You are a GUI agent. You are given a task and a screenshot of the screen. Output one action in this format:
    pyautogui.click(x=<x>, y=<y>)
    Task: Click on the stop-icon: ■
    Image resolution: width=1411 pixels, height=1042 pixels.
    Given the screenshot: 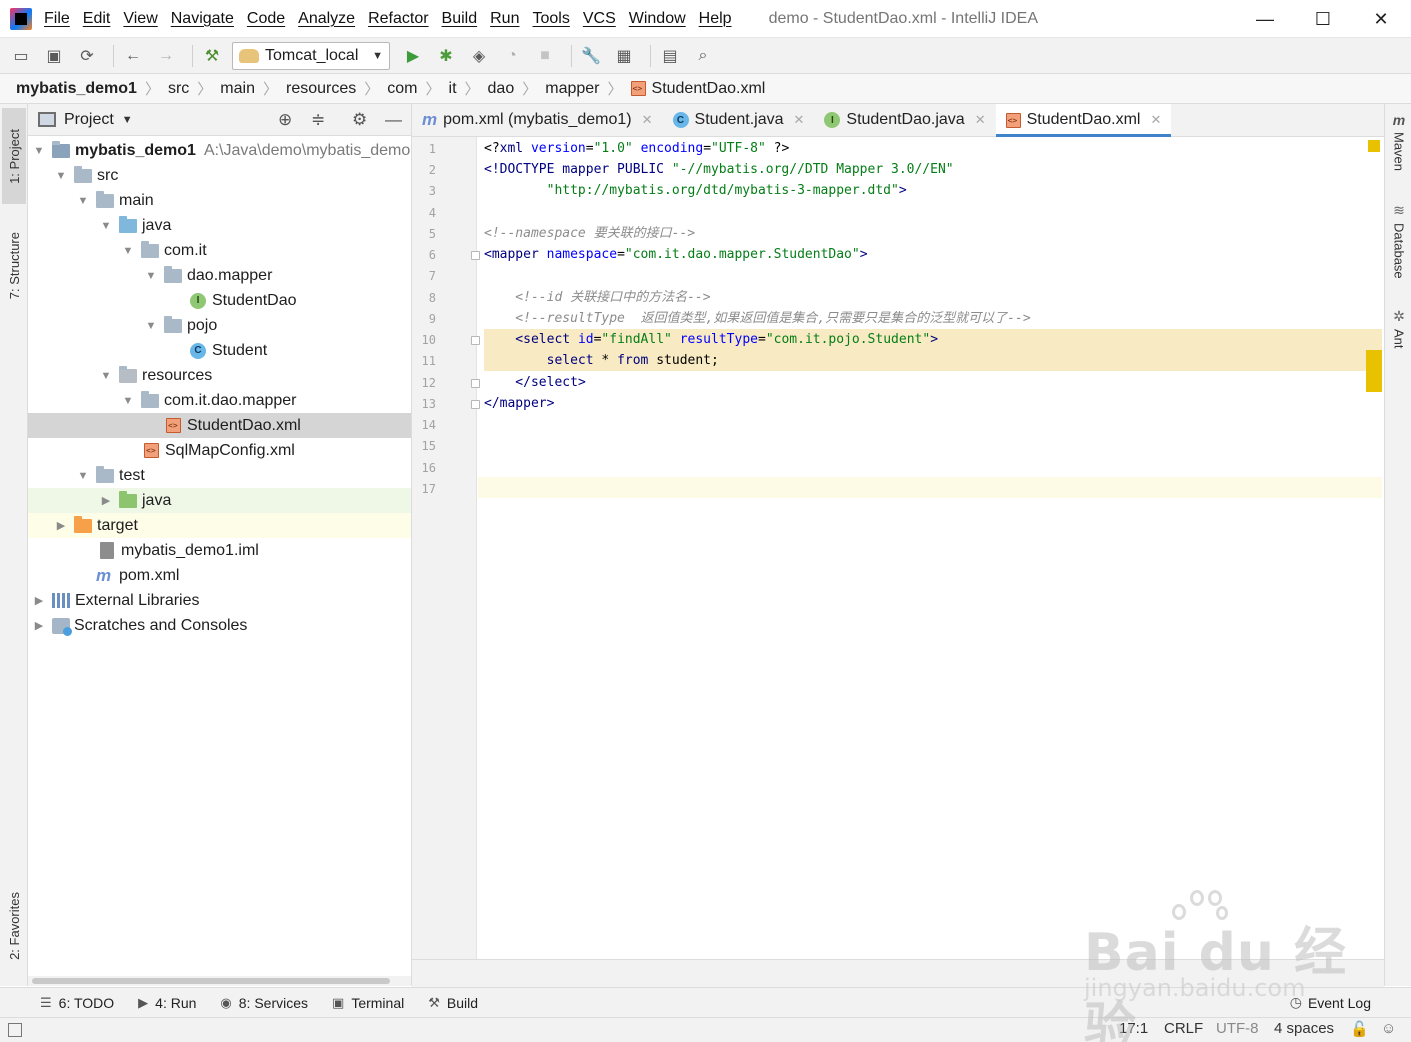 What is the action you would take?
    pyautogui.click(x=545, y=56)
    